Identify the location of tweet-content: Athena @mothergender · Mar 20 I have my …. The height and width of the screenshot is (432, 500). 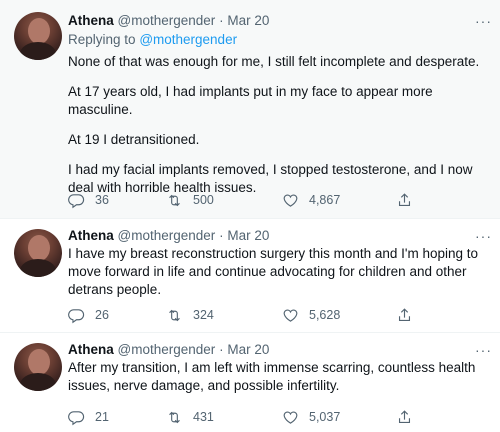
(277, 263).